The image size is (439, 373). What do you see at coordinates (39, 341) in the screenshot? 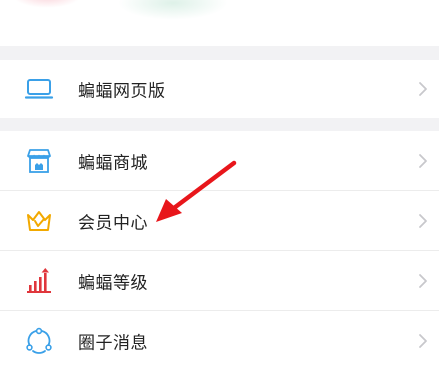
I see `circle-message-icon` at bounding box center [39, 341].